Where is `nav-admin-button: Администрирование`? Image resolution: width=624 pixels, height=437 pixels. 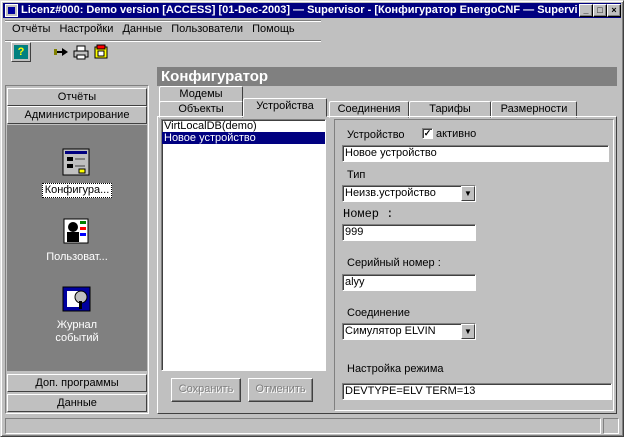
nav-admin-button: Администрирование is located at coordinates (77, 115).